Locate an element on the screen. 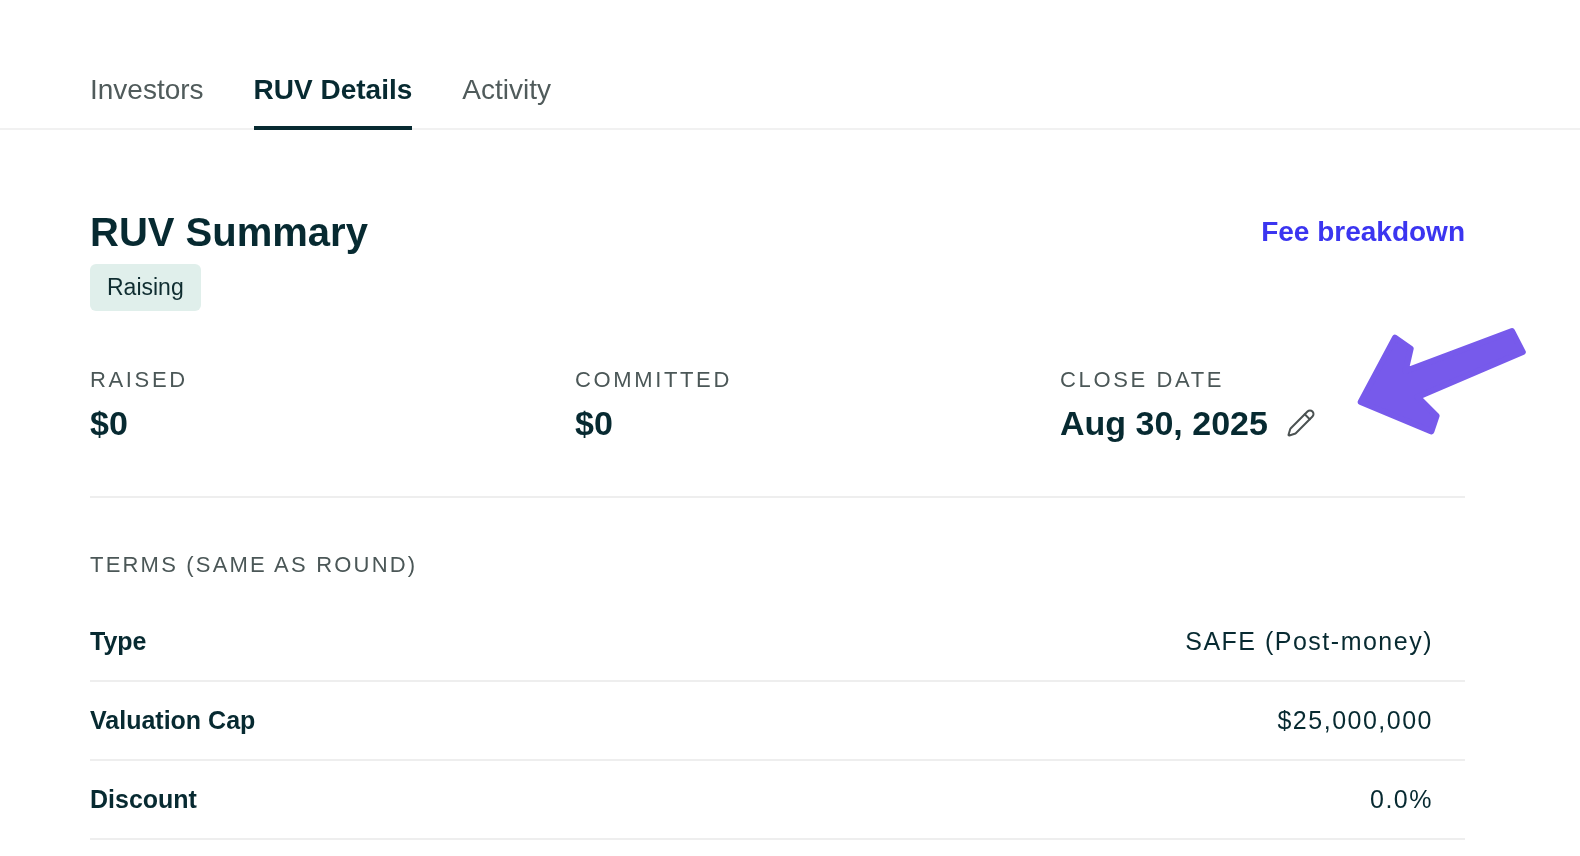 The image size is (1580, 856). status-badge: Raising is located at coordinates (145, 287).